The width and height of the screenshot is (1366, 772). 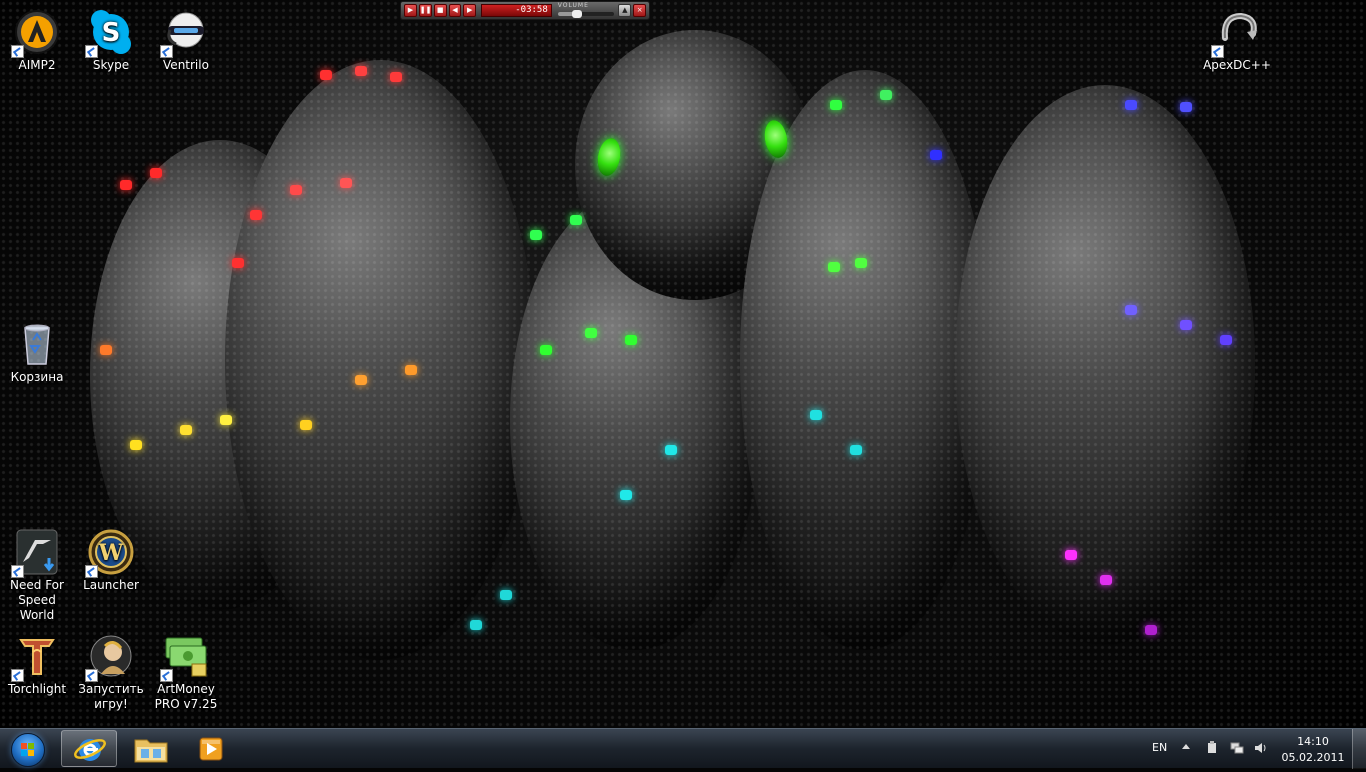 What do you see at coordinates (625, 10) in the screenshot?
I see `eject-icon: ▲` at bounding box center [625, 10].